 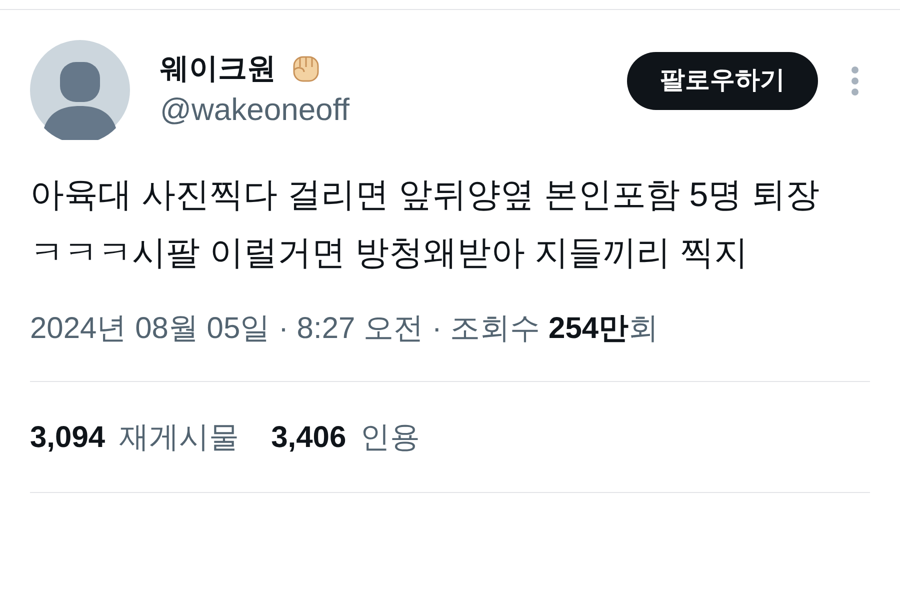 What do you see at coordinates (218, 69) in the screenshot?
I see `author-name: 웨이크원` at bounding box center [218, 69].